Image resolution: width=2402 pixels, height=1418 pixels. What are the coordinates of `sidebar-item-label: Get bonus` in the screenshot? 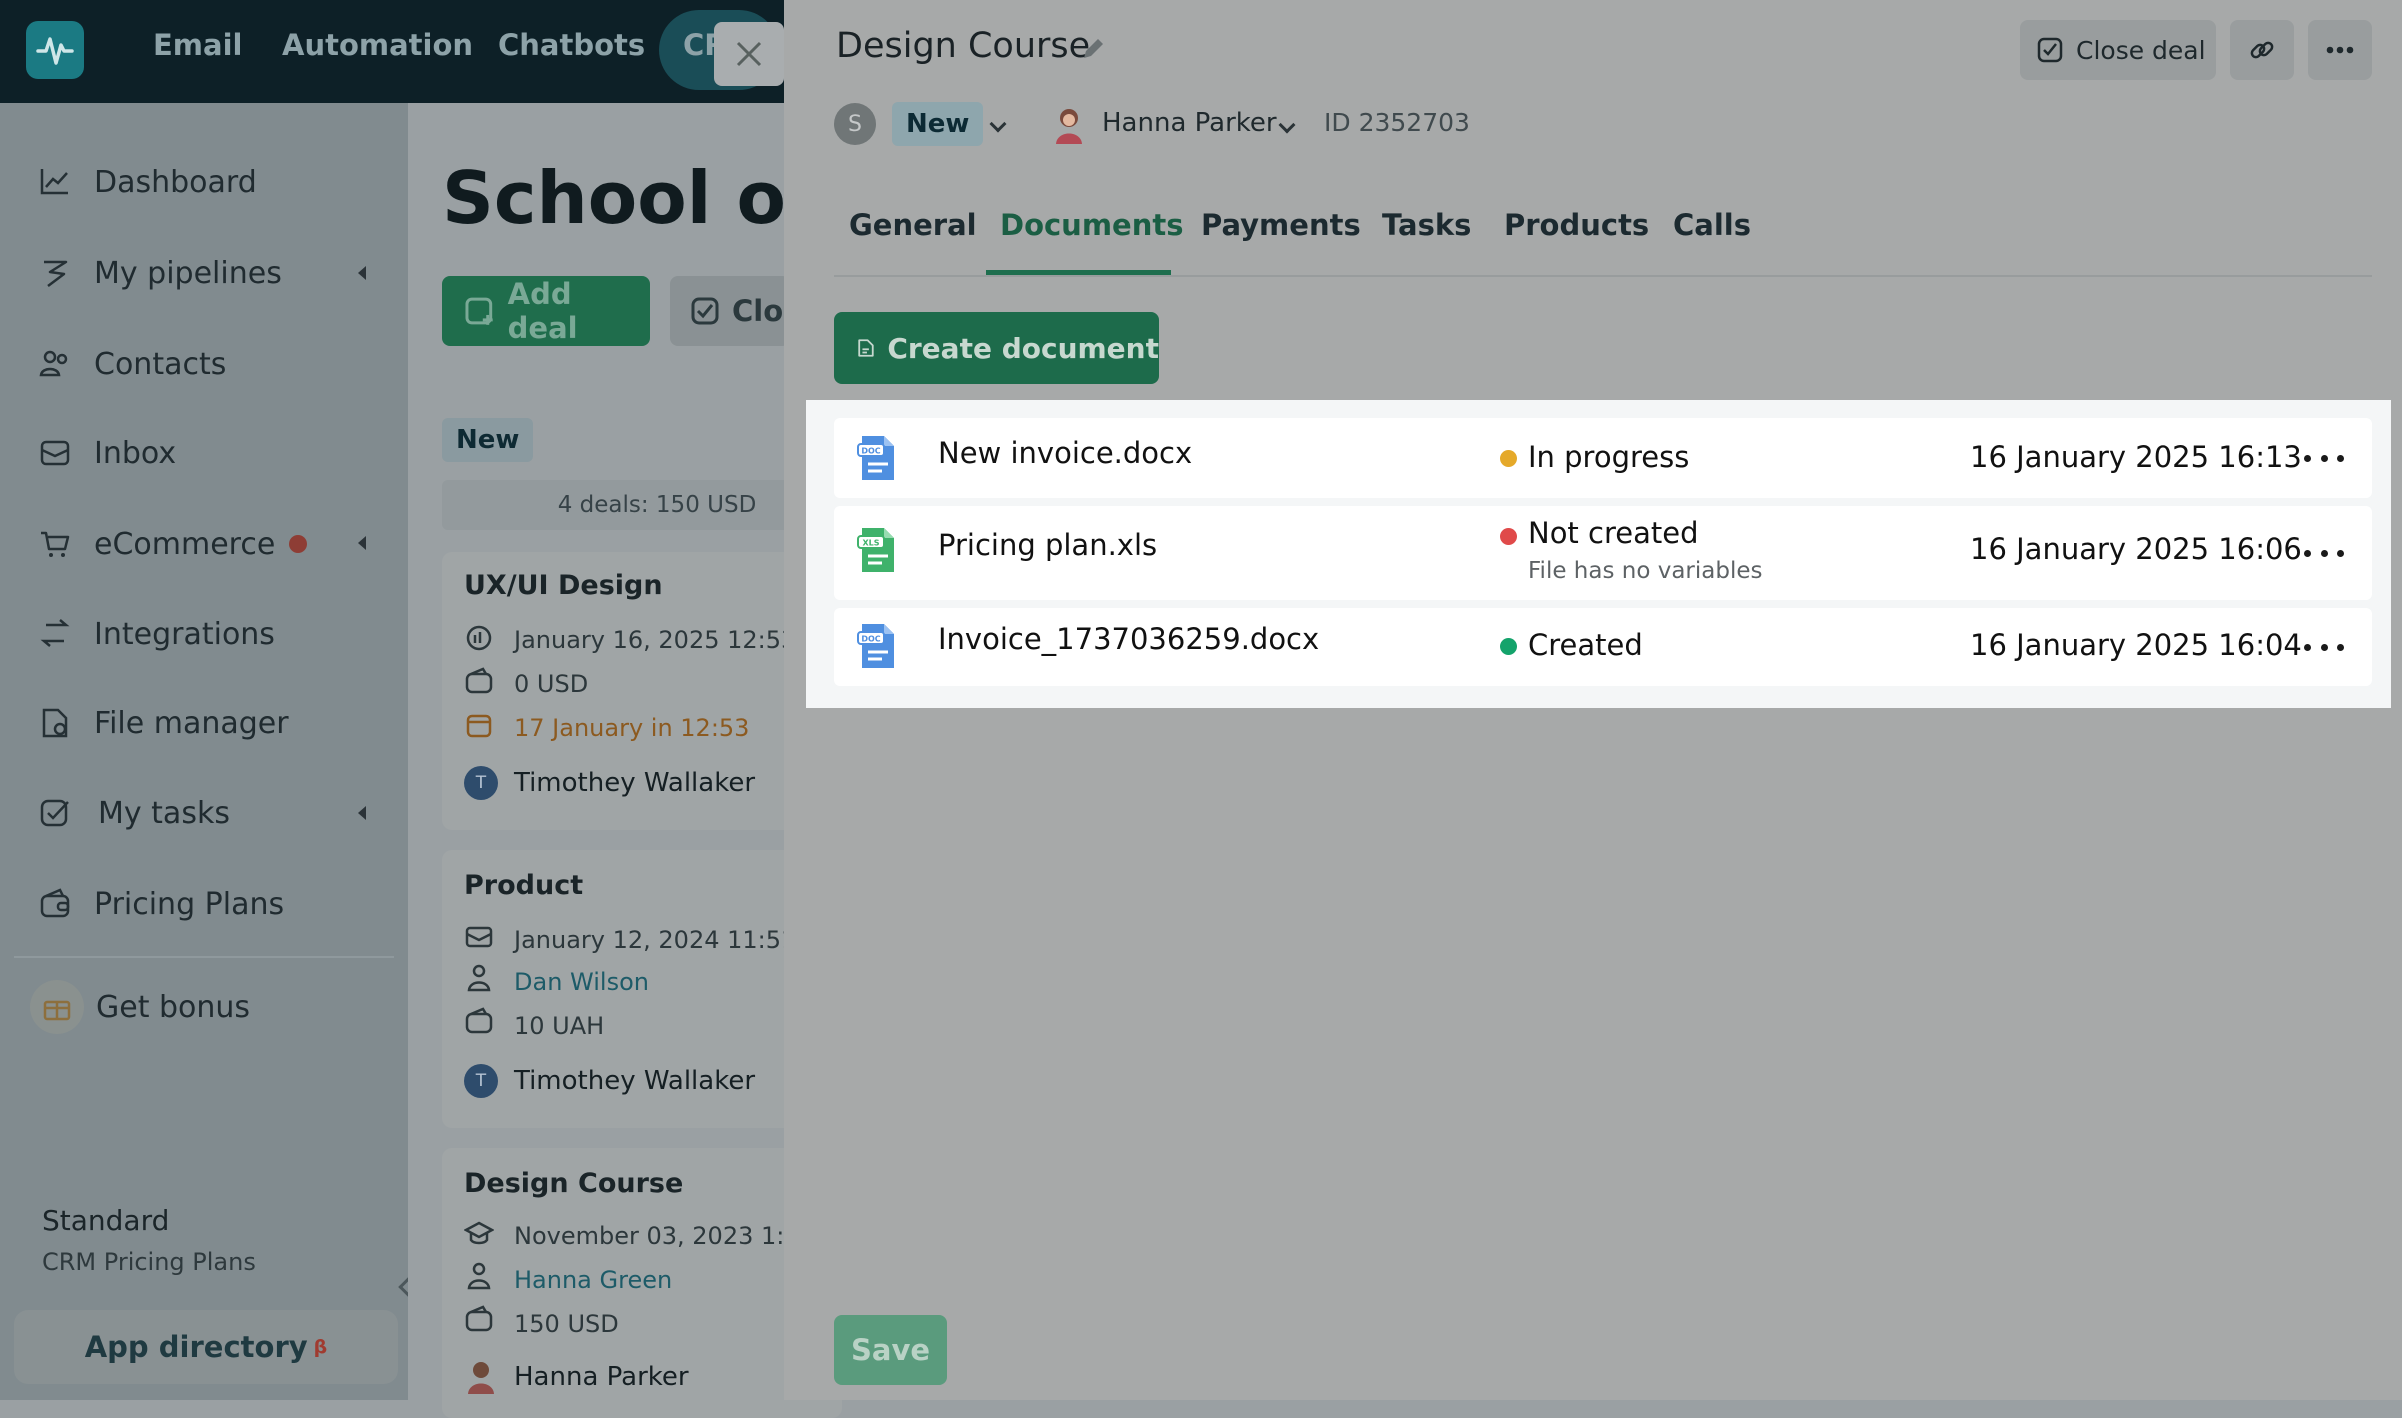 It's located at (173, 1007).